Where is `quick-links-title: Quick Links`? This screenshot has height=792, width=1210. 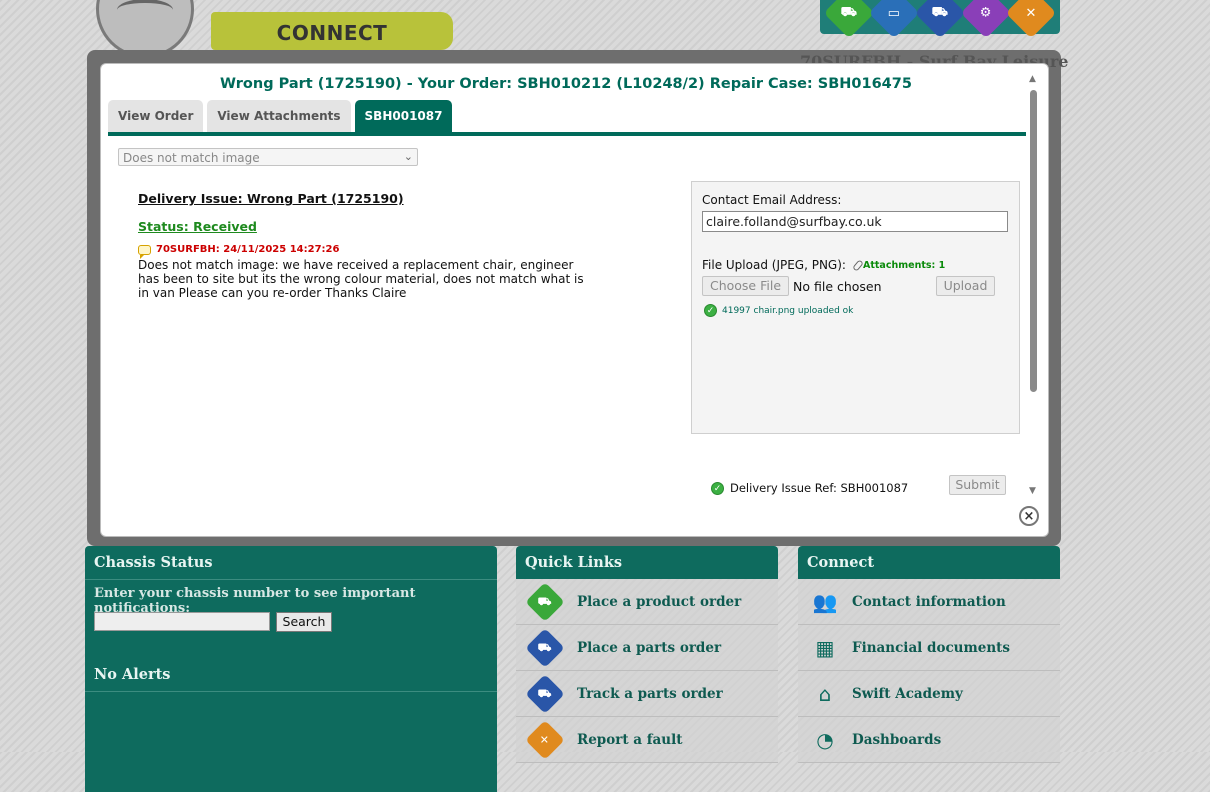
quick-links-title: Quick Links is located at coordinates (647, 562).